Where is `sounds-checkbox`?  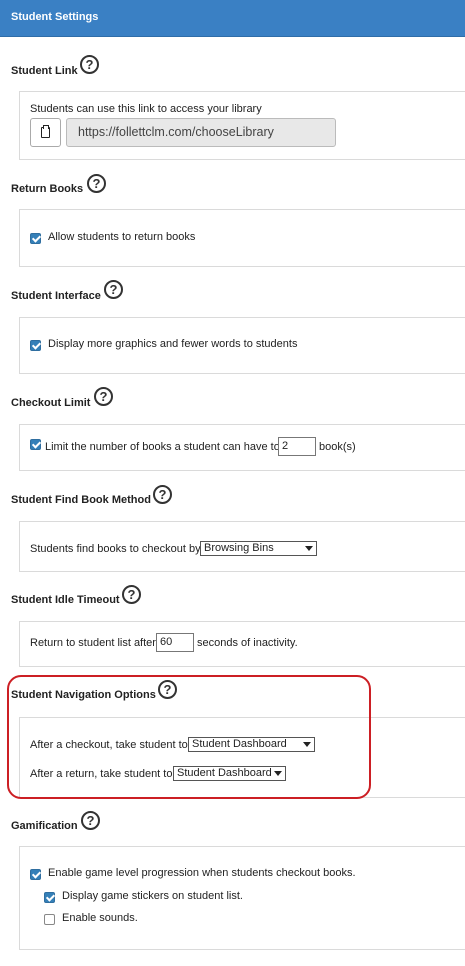
sounds-checkbox is located at coordinates (49, 919).